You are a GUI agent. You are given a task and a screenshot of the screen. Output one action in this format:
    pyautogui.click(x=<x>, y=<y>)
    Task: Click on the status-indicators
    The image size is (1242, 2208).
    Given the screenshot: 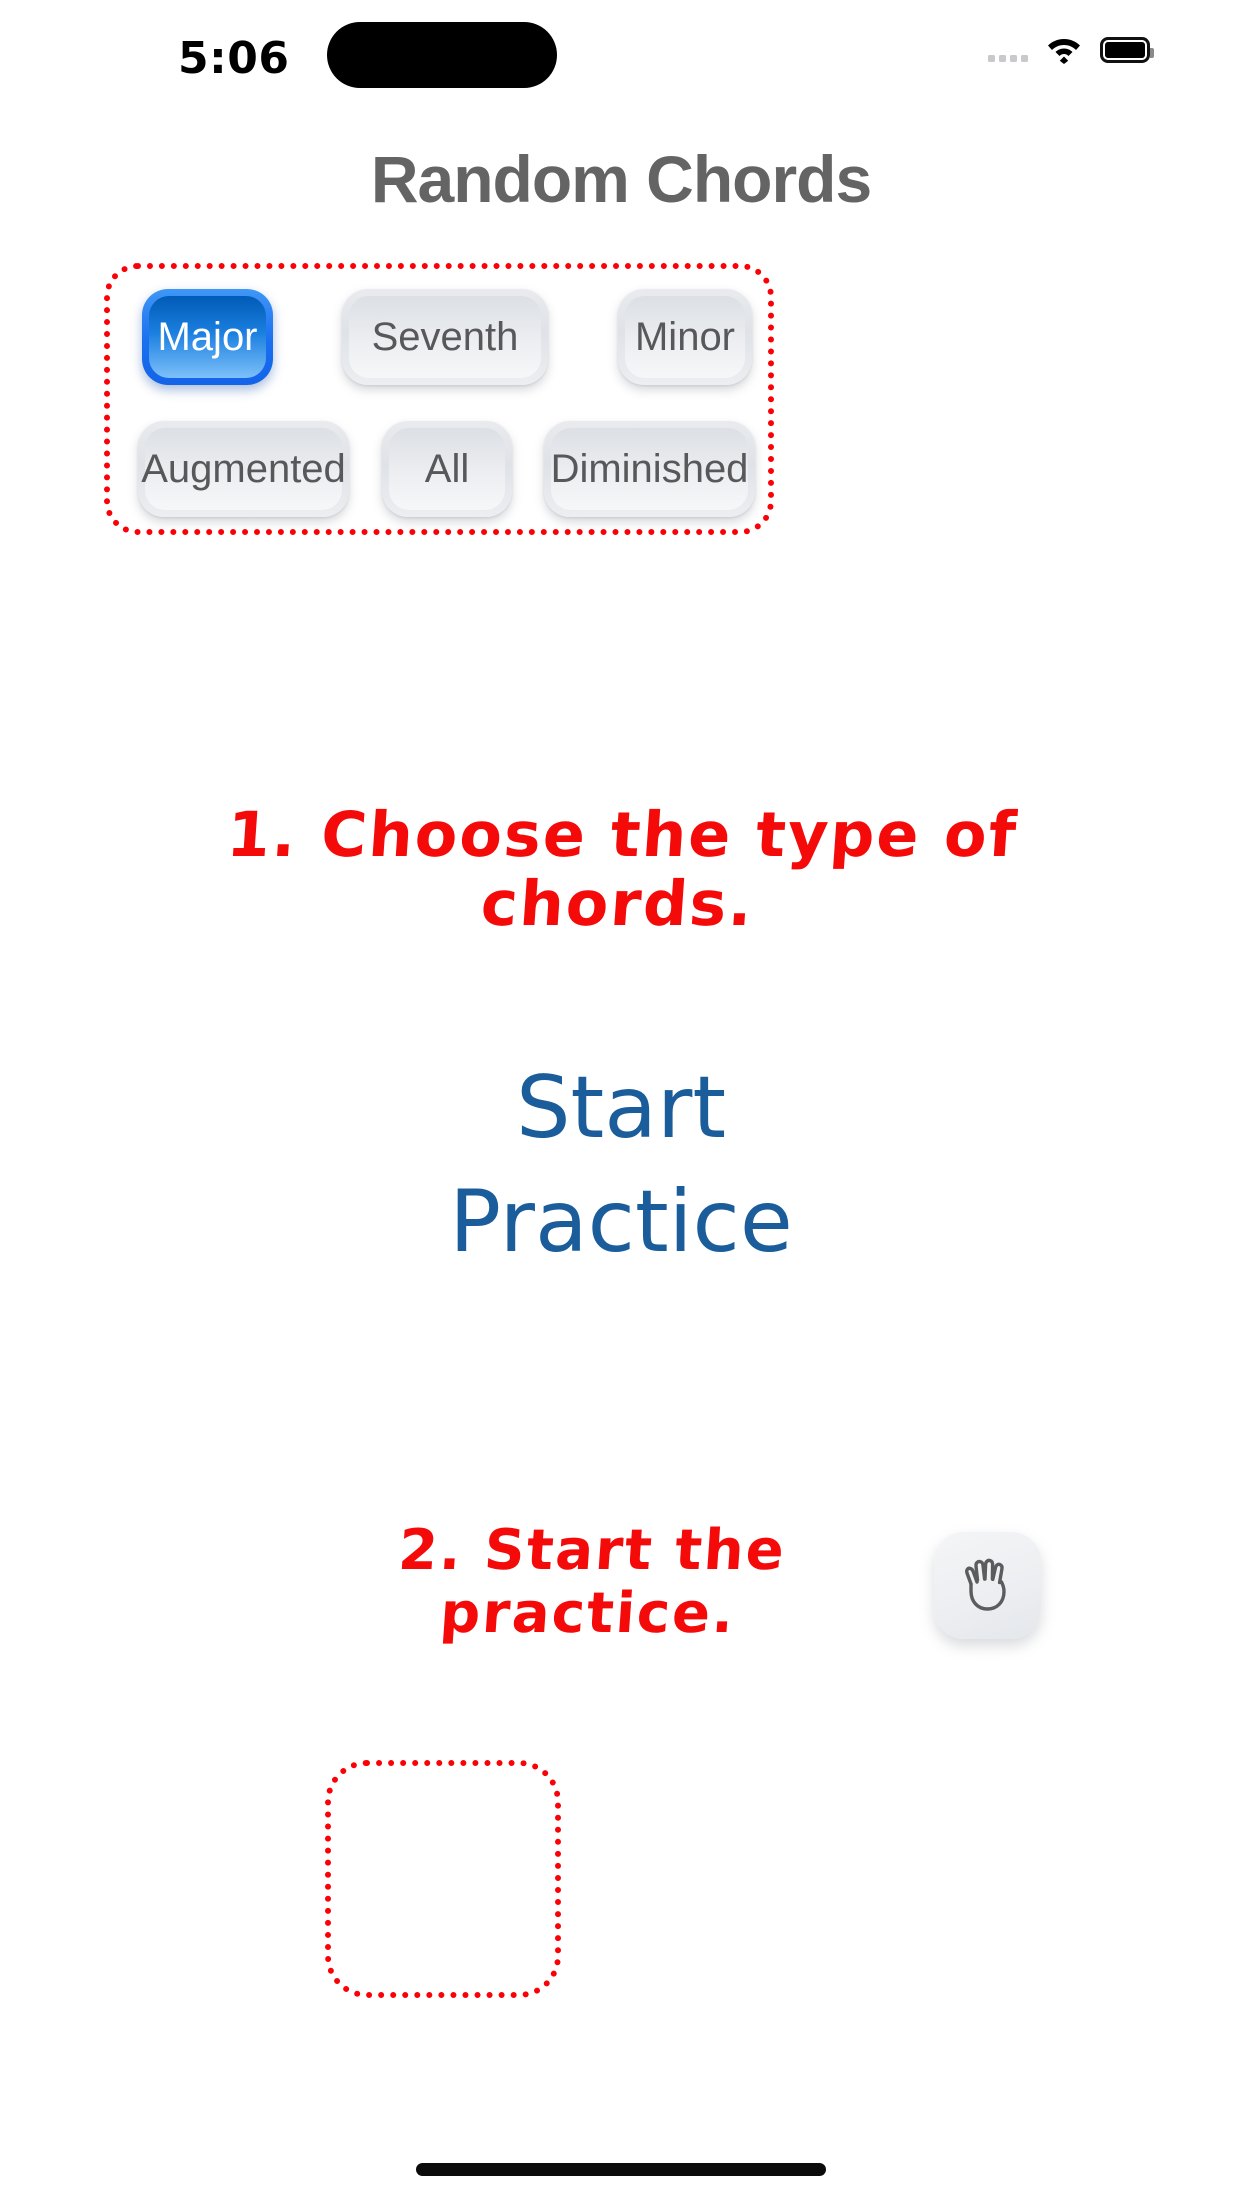 What is the action you would take?
    pyautogui.click(x=1071, y=50)
    